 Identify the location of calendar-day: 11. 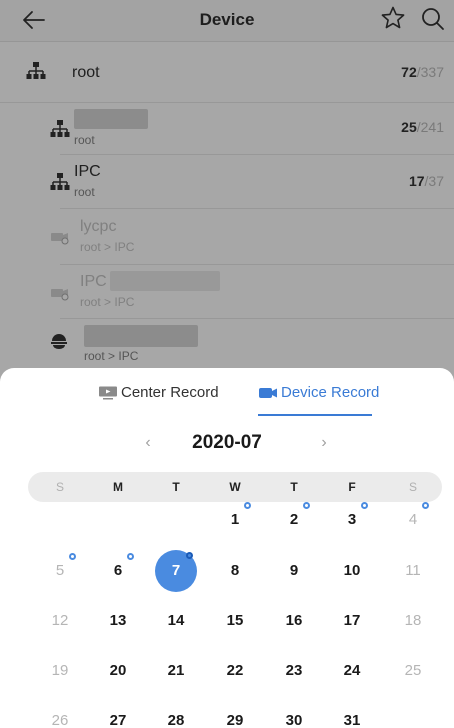
(413, 571).